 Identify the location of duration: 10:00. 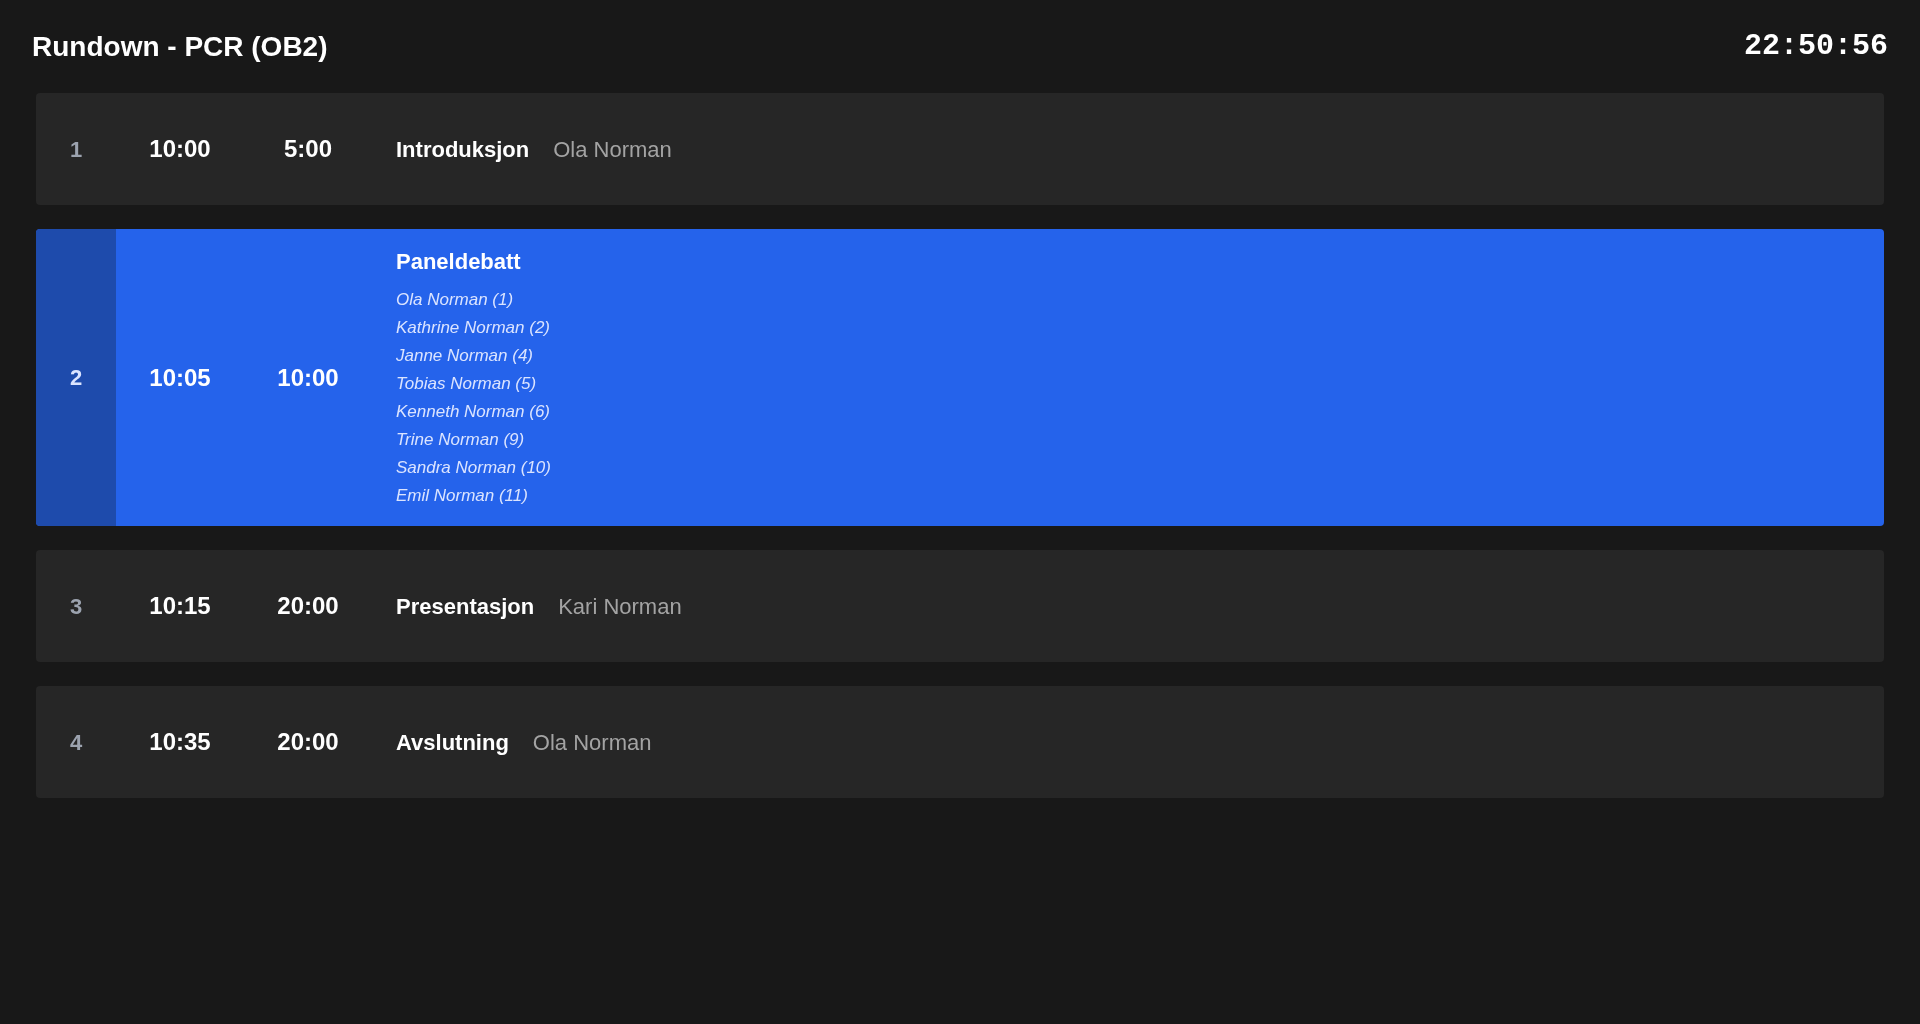
(308, 377).